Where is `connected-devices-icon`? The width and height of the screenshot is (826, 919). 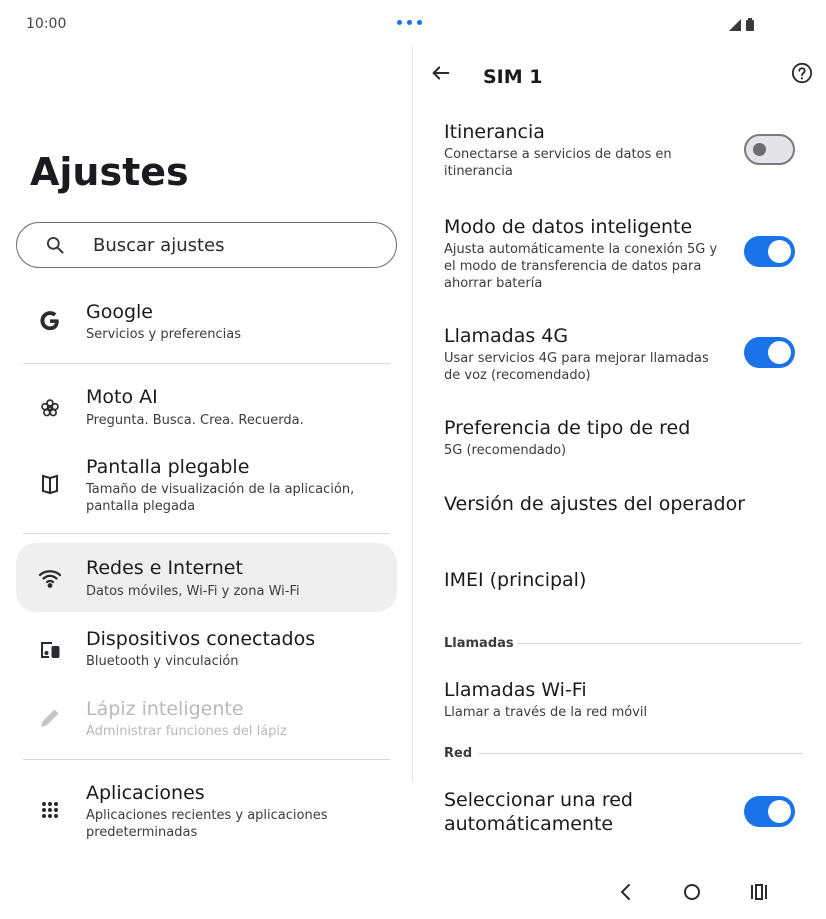 connected-devices-icon is located at coordinates (50, 650).